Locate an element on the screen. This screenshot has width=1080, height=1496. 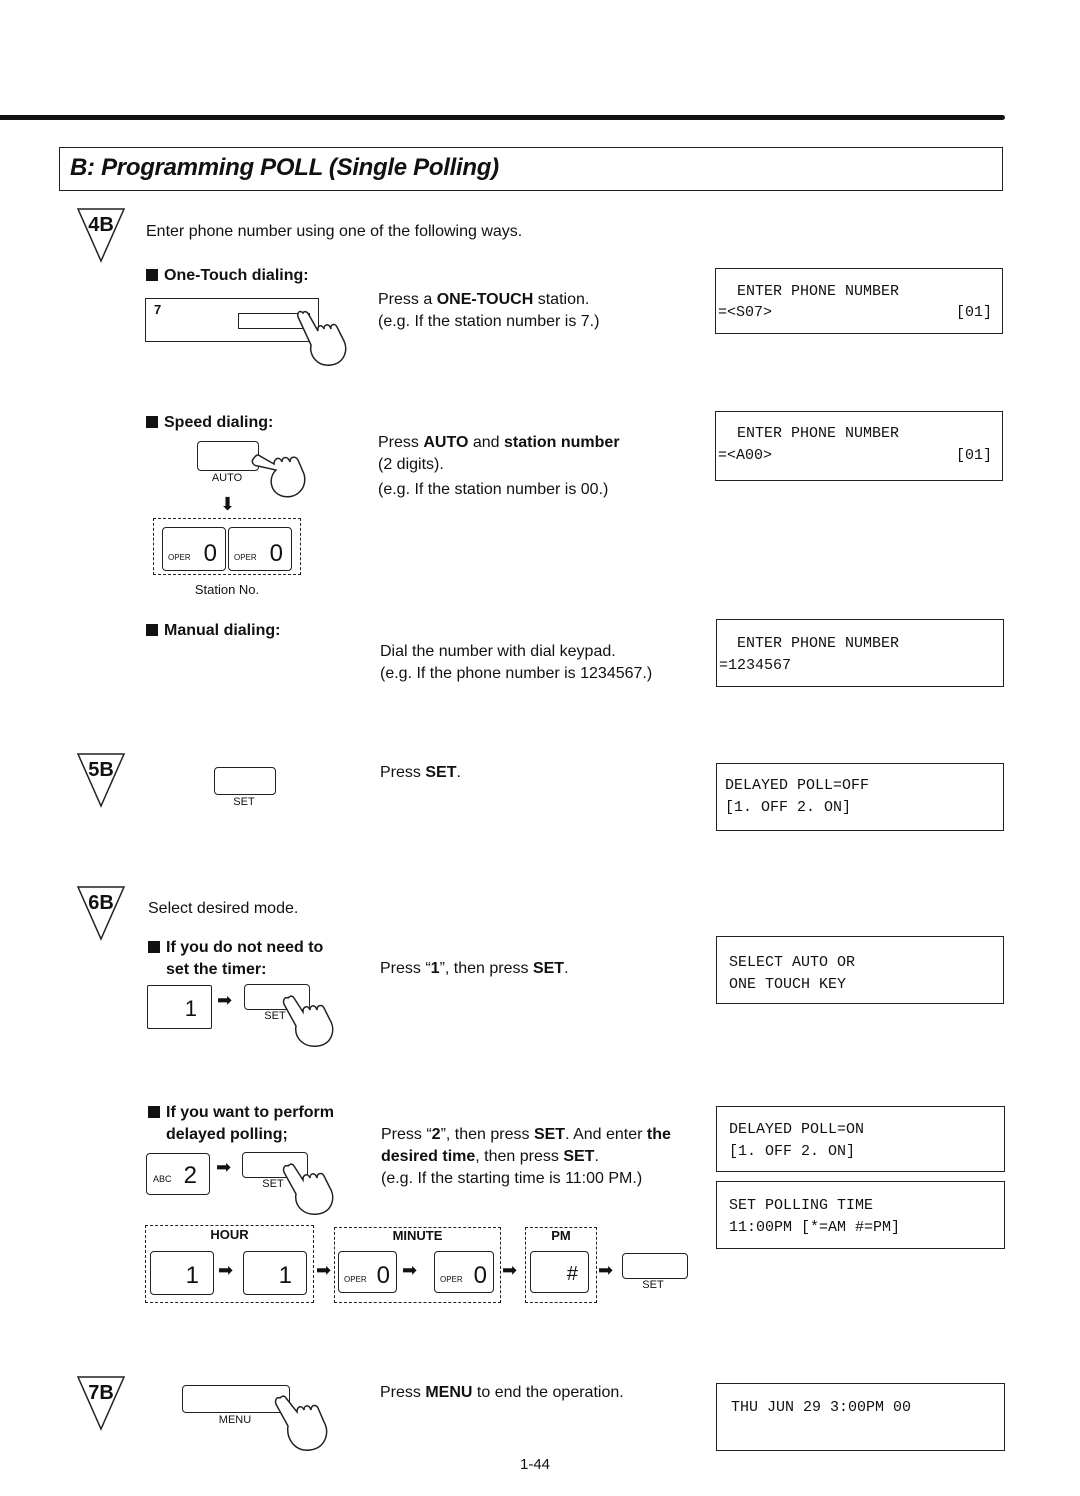
step-badge-7b: 7B is located at coordinates (101, 1403).